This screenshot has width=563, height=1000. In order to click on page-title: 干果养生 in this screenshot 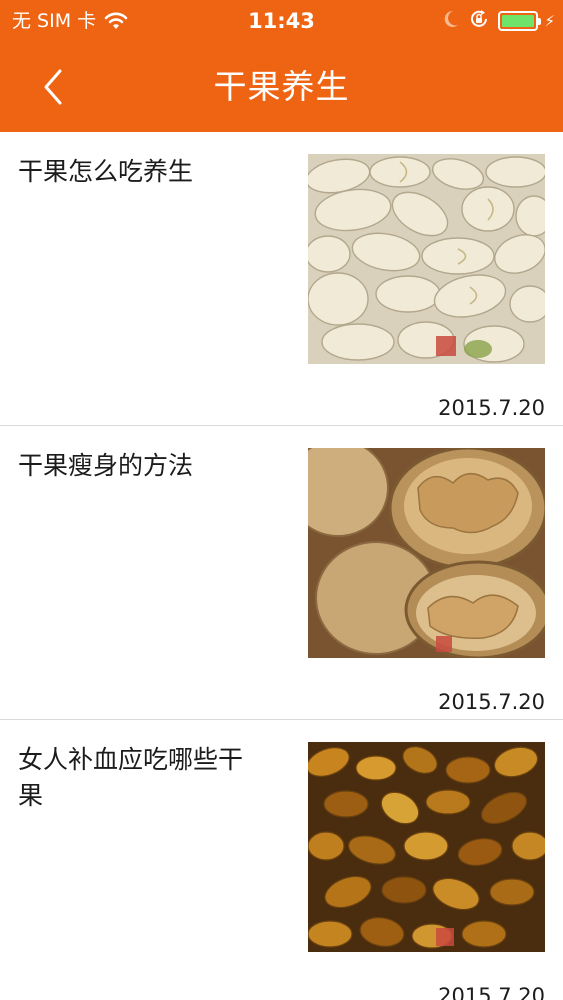, I will do `click(281, 86)`.